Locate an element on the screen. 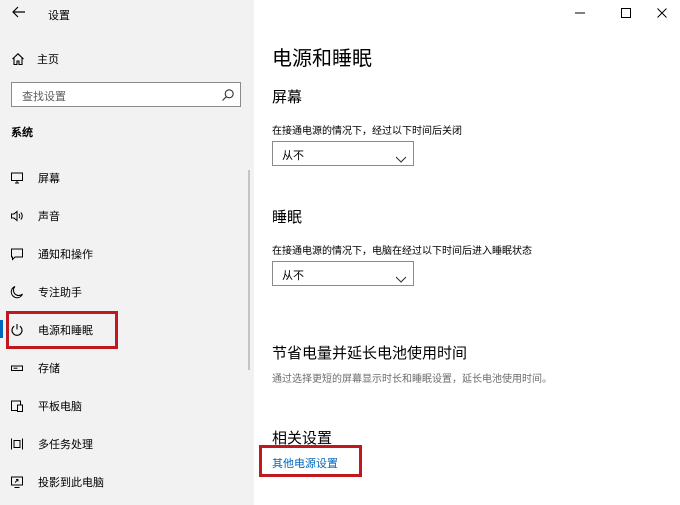 The image size is (680, 505). battery-description: 通过选择更短的屏幕显示时长和睡眠设置，延长电池使用时间。 is located at coordinates (412, 379).